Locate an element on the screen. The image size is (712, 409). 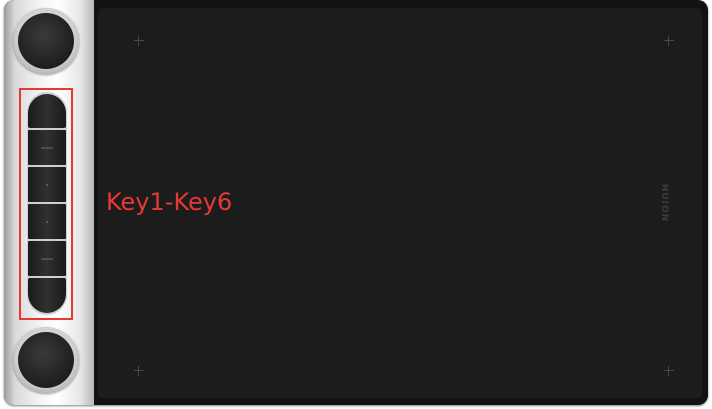
keys-highlight-box is located at coordinates (46, 204).